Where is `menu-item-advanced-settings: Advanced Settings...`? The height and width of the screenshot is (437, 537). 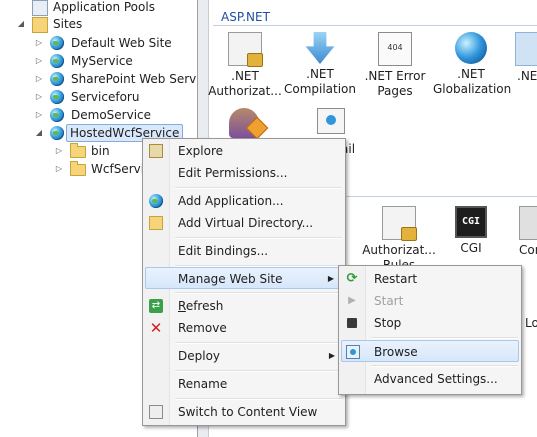 menu-item-advanced-settings: Advanced Settings... is located at coordinates (430, 379).